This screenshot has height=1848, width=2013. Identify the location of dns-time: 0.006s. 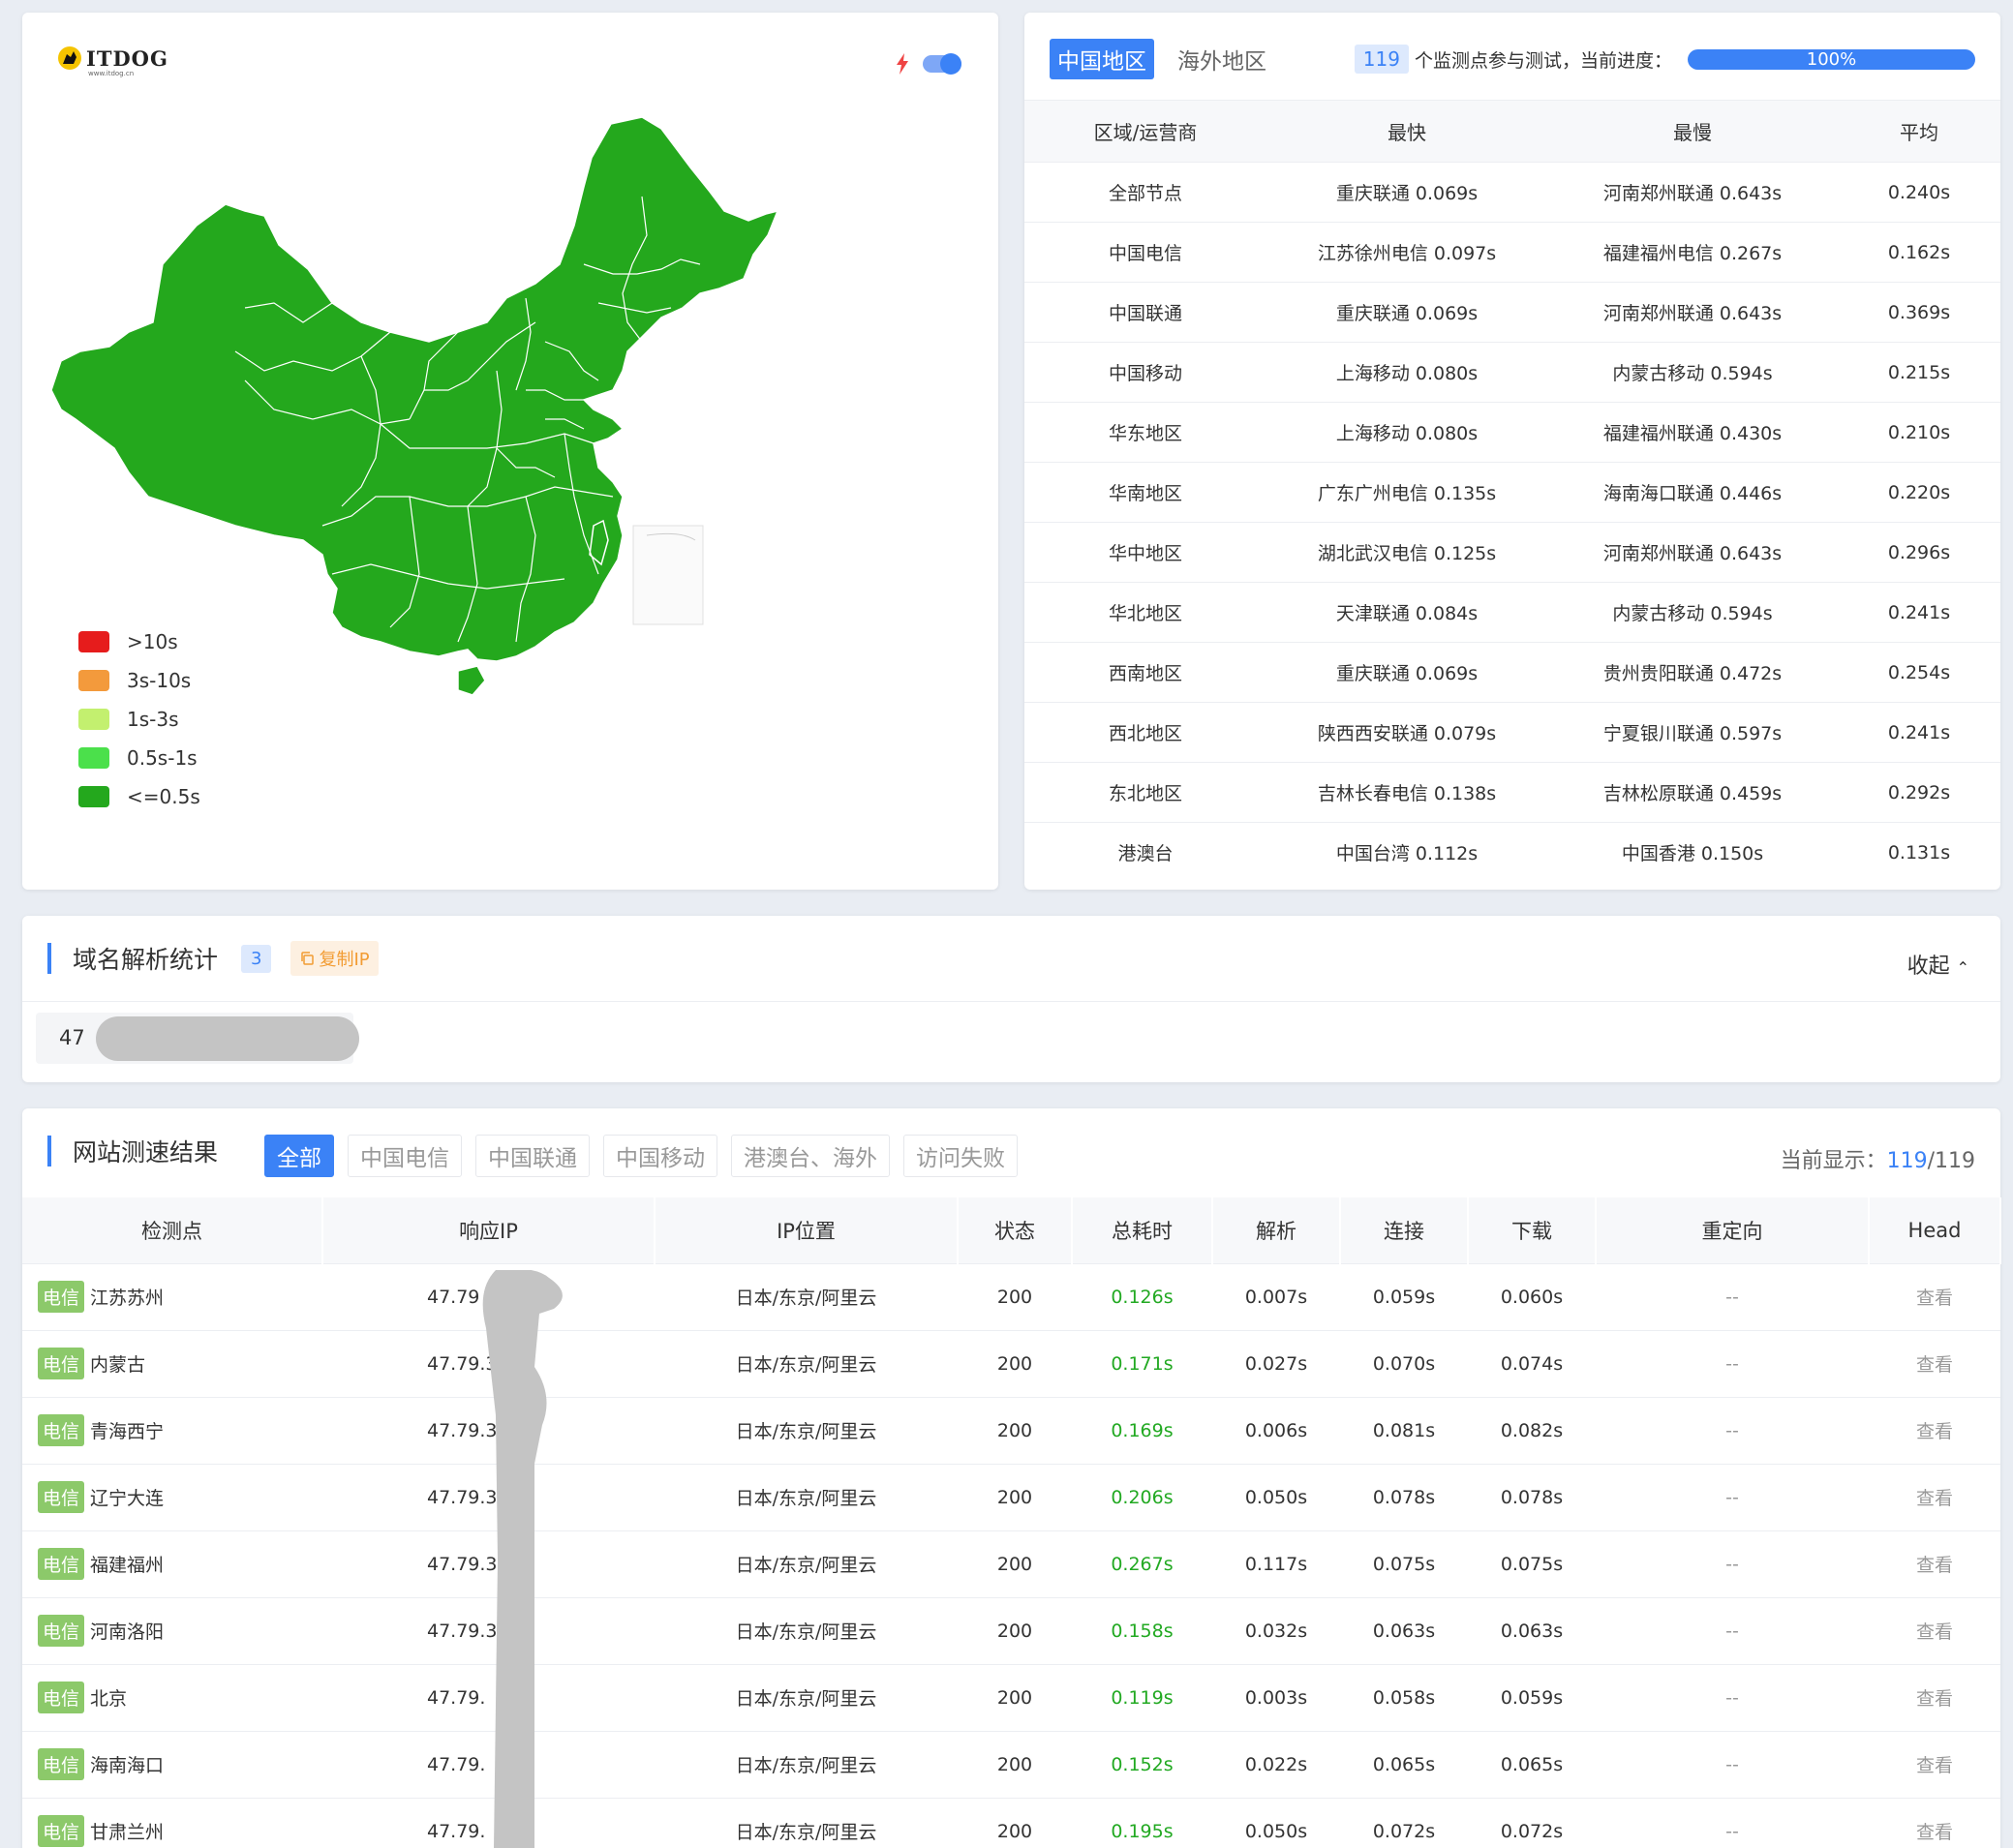
(1276, 1430).